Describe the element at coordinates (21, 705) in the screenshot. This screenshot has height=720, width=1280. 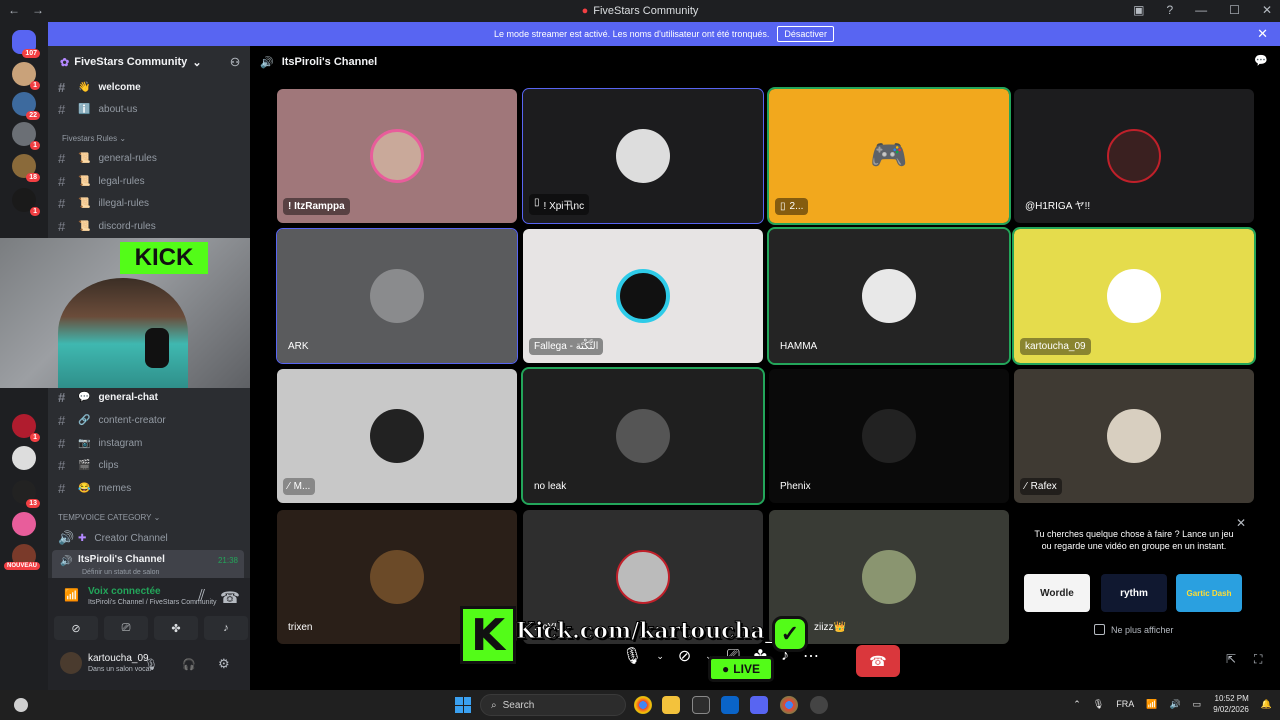
I see `widgets-icon` at that location.